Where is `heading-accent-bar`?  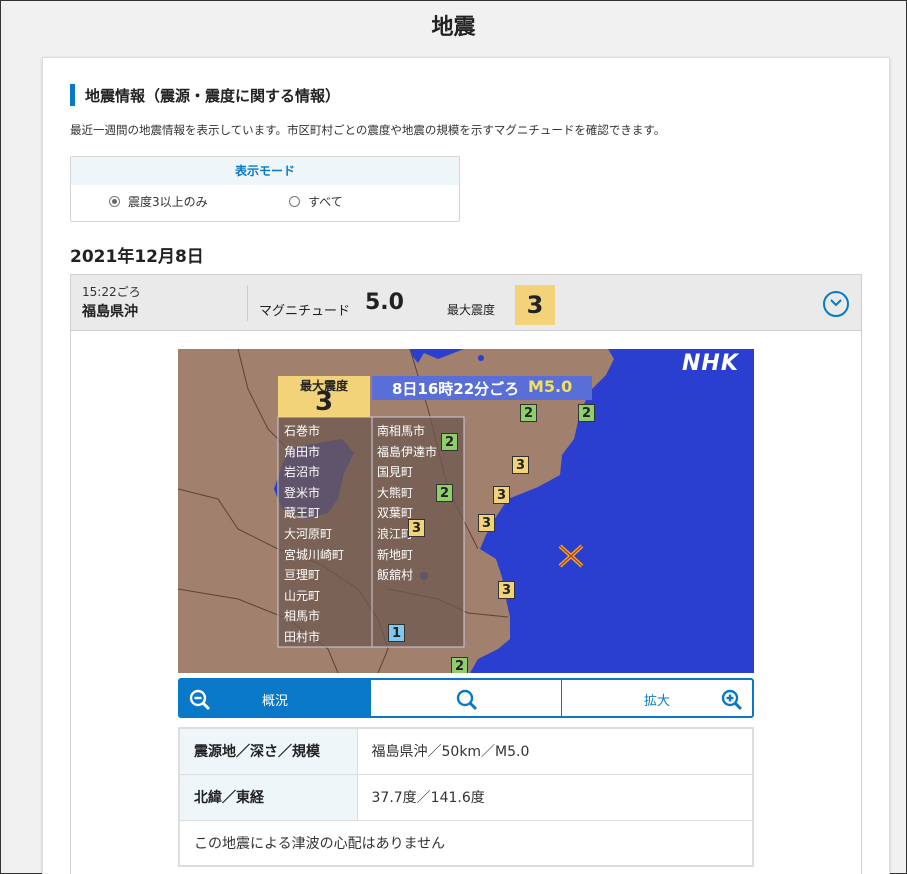
heading-accent-bar is located at coordinates (72, 95).